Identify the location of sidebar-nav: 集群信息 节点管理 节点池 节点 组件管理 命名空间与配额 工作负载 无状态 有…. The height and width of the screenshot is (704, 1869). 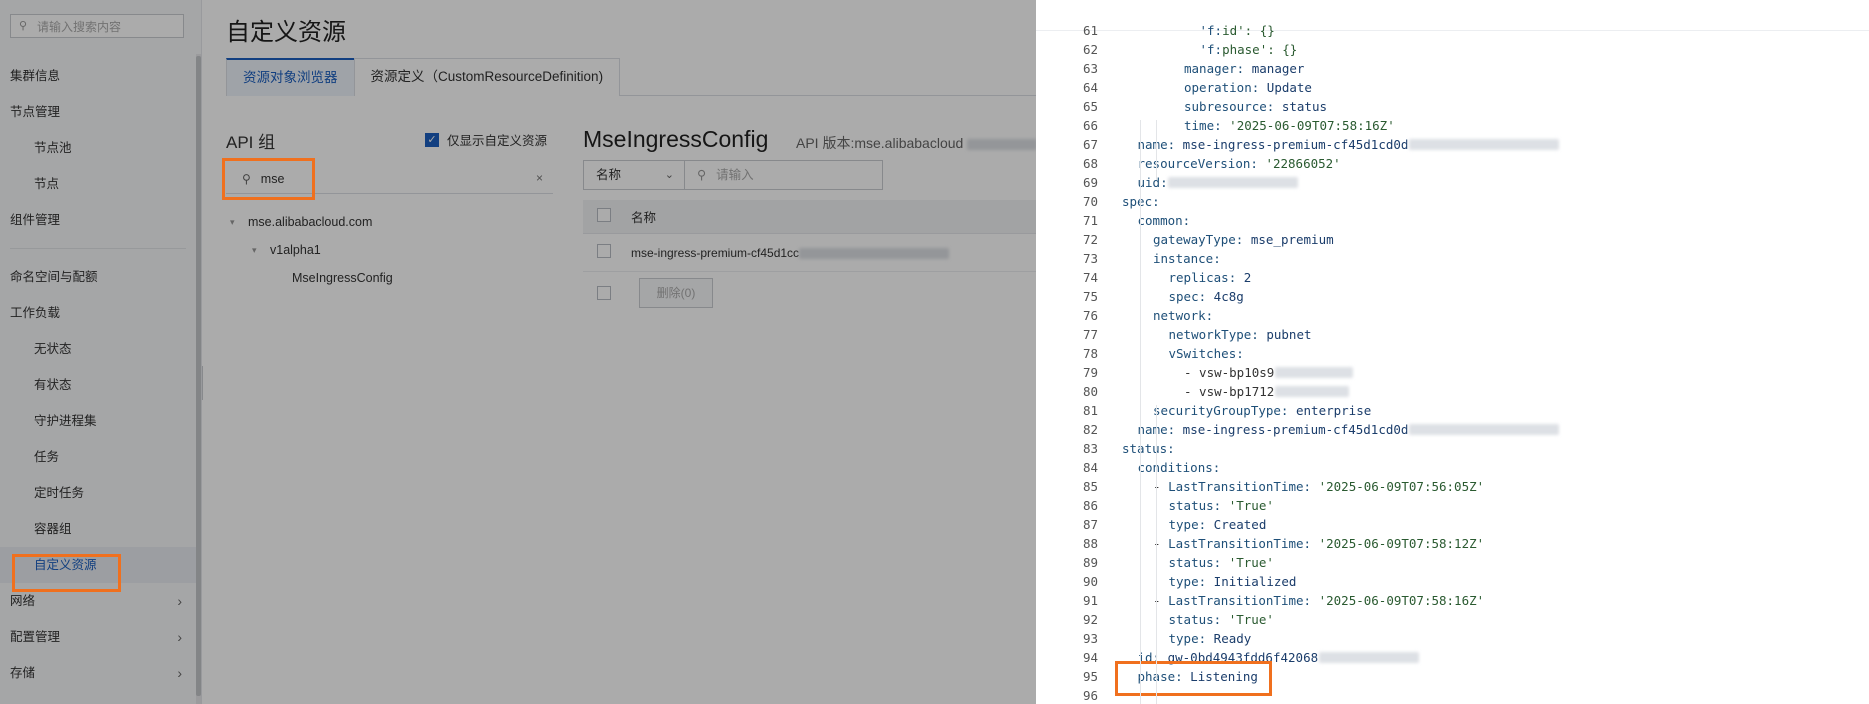
(98, 374).